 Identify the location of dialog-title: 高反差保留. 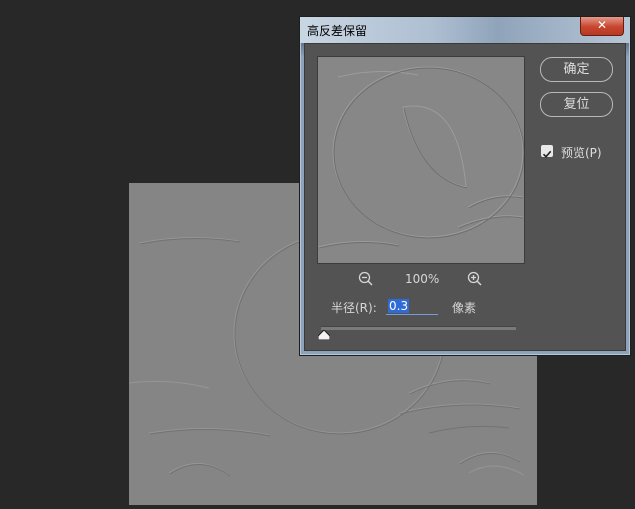
(337, 31).